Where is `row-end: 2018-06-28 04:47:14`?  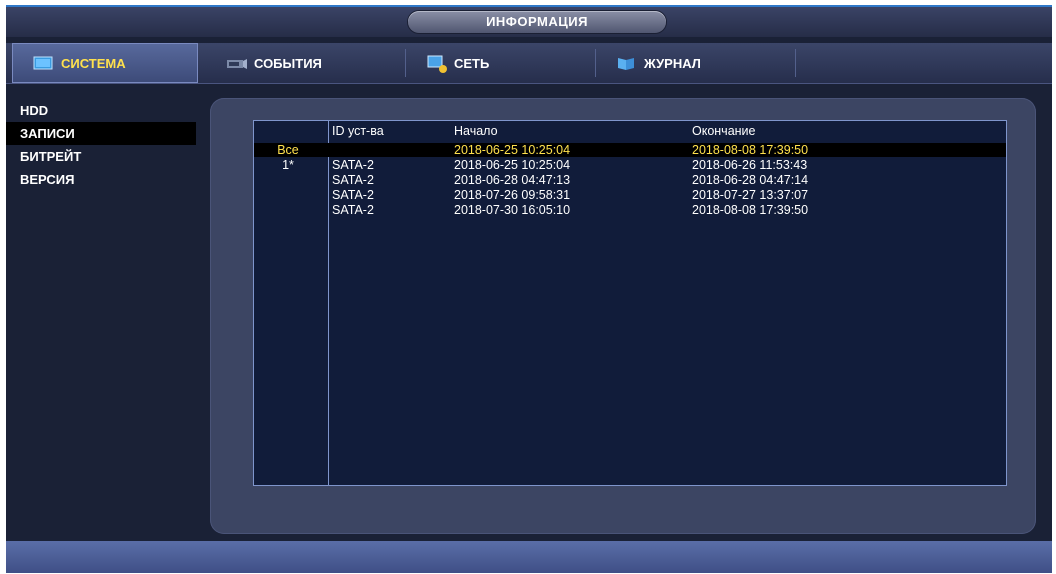
row-end: 2018-06-28 04:47:14 is located at coordinates (750, 180).